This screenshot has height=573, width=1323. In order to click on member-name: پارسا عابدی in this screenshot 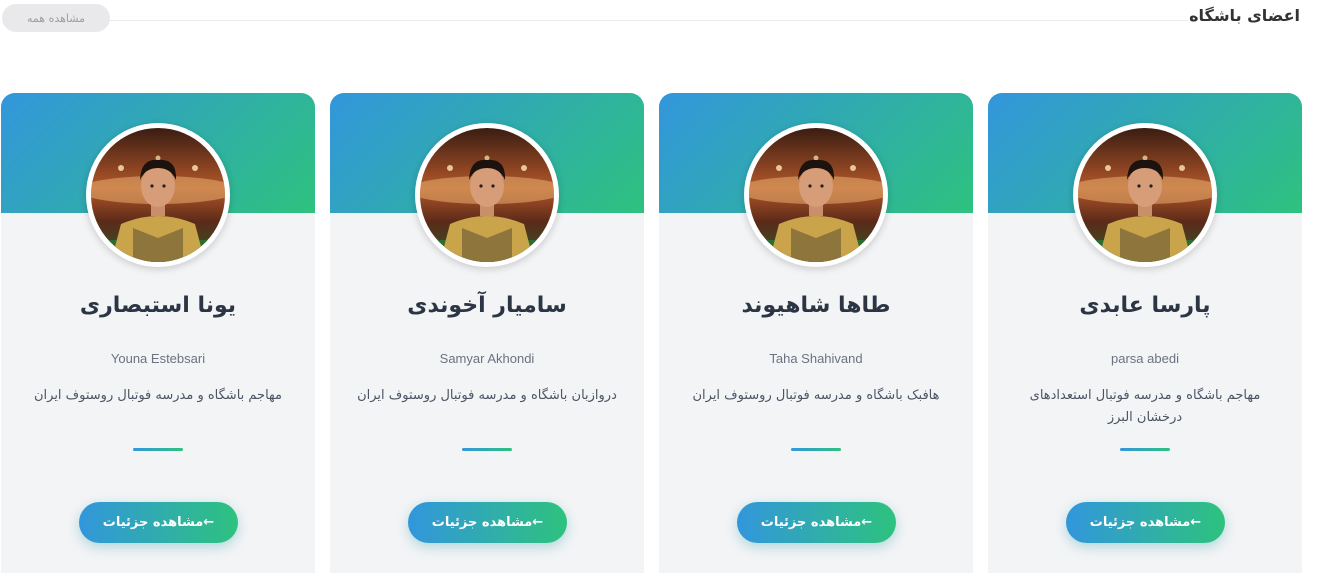, I will do `click(1145, 305)`.